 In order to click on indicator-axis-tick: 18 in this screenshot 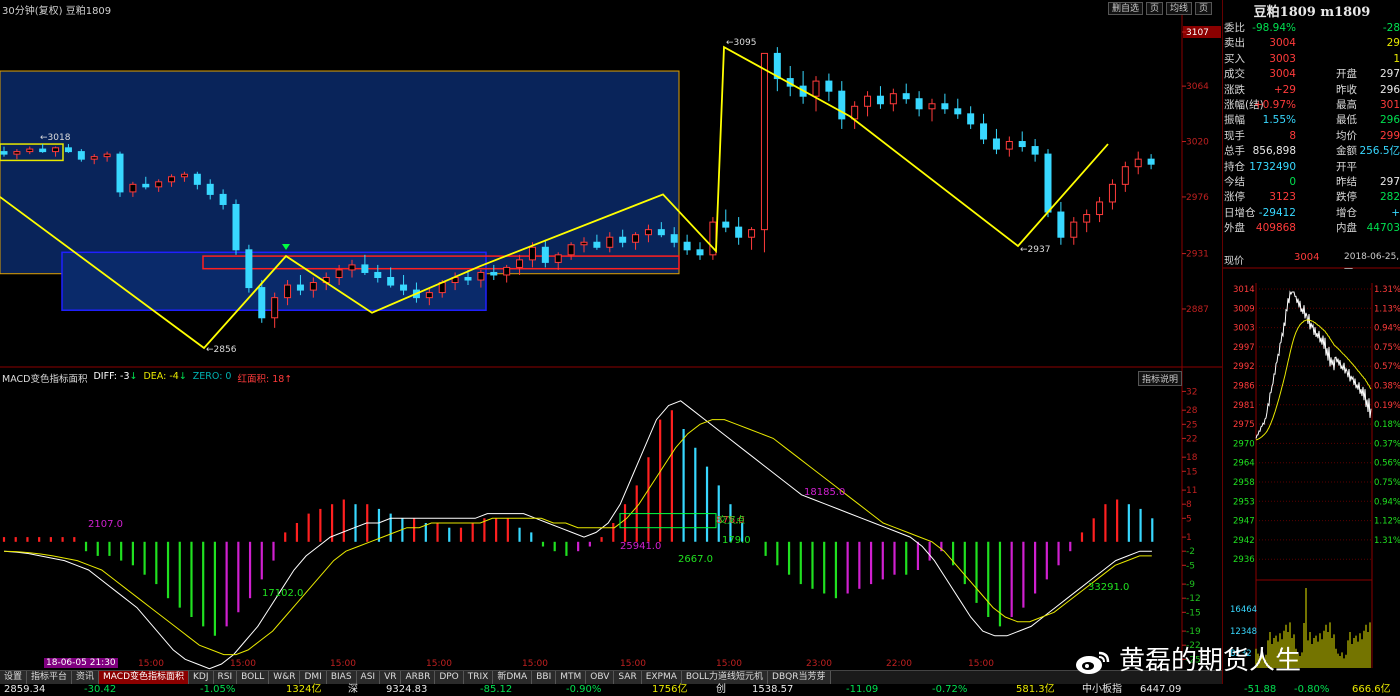, I will do `click(1192, 458)`.